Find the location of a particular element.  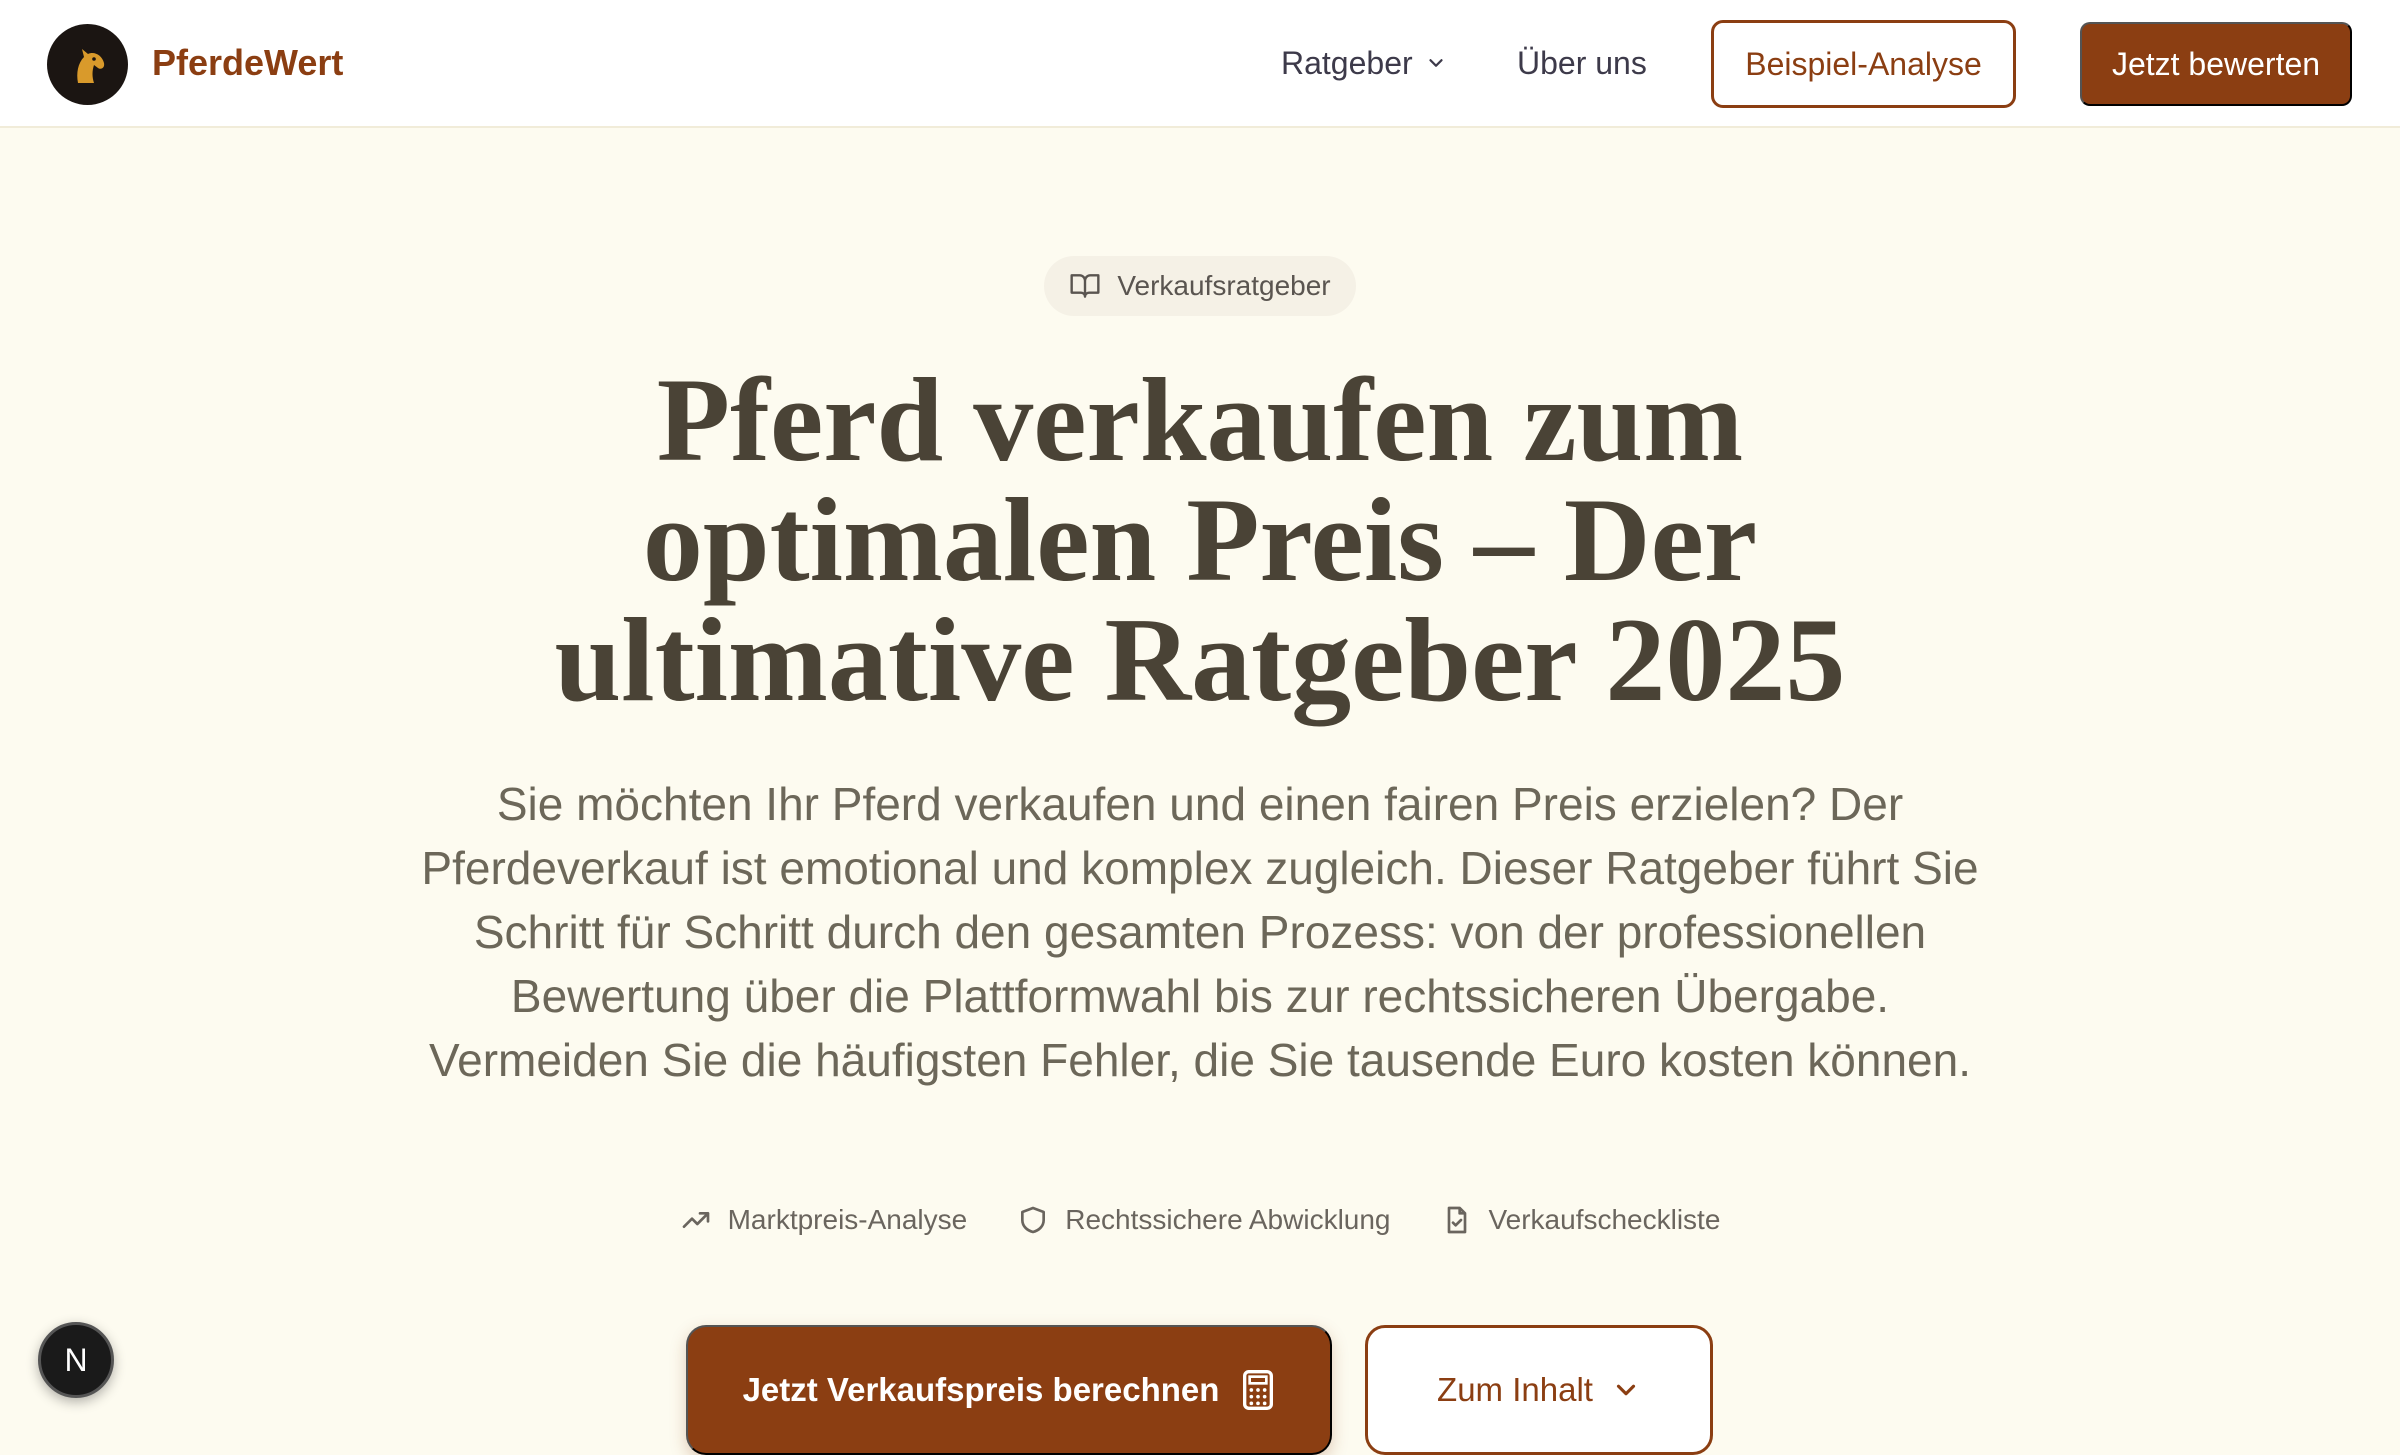

feature-label: Rechtssichere Abwicklung is located at coordinates (1228, 1219).